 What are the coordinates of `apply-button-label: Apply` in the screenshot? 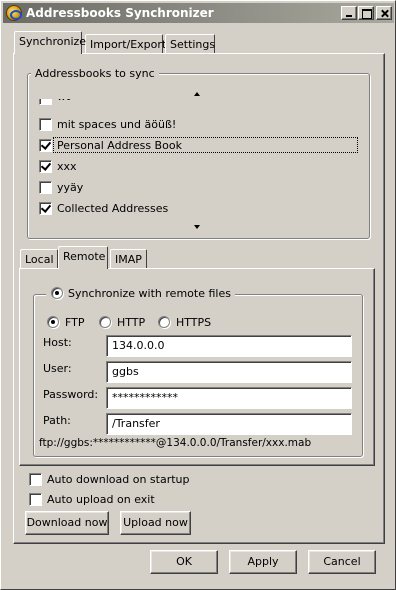 It's located at (263, 561).